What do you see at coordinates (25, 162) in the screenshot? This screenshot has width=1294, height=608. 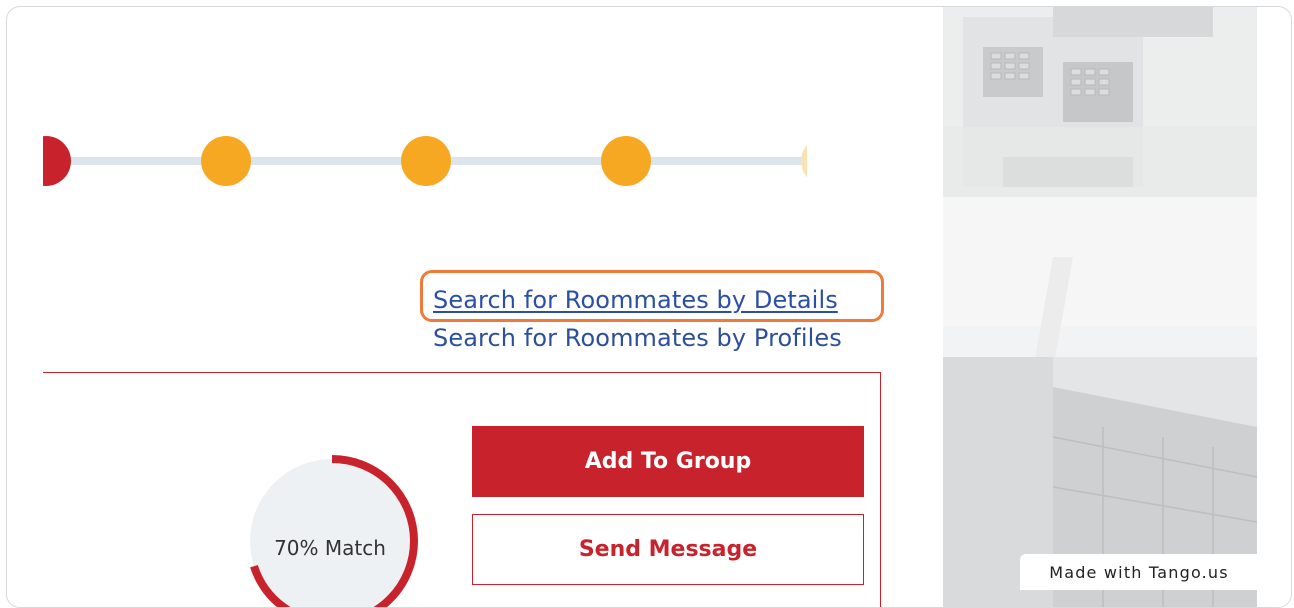 I see `stepper-left-mask` at bounding box center [25, 162].